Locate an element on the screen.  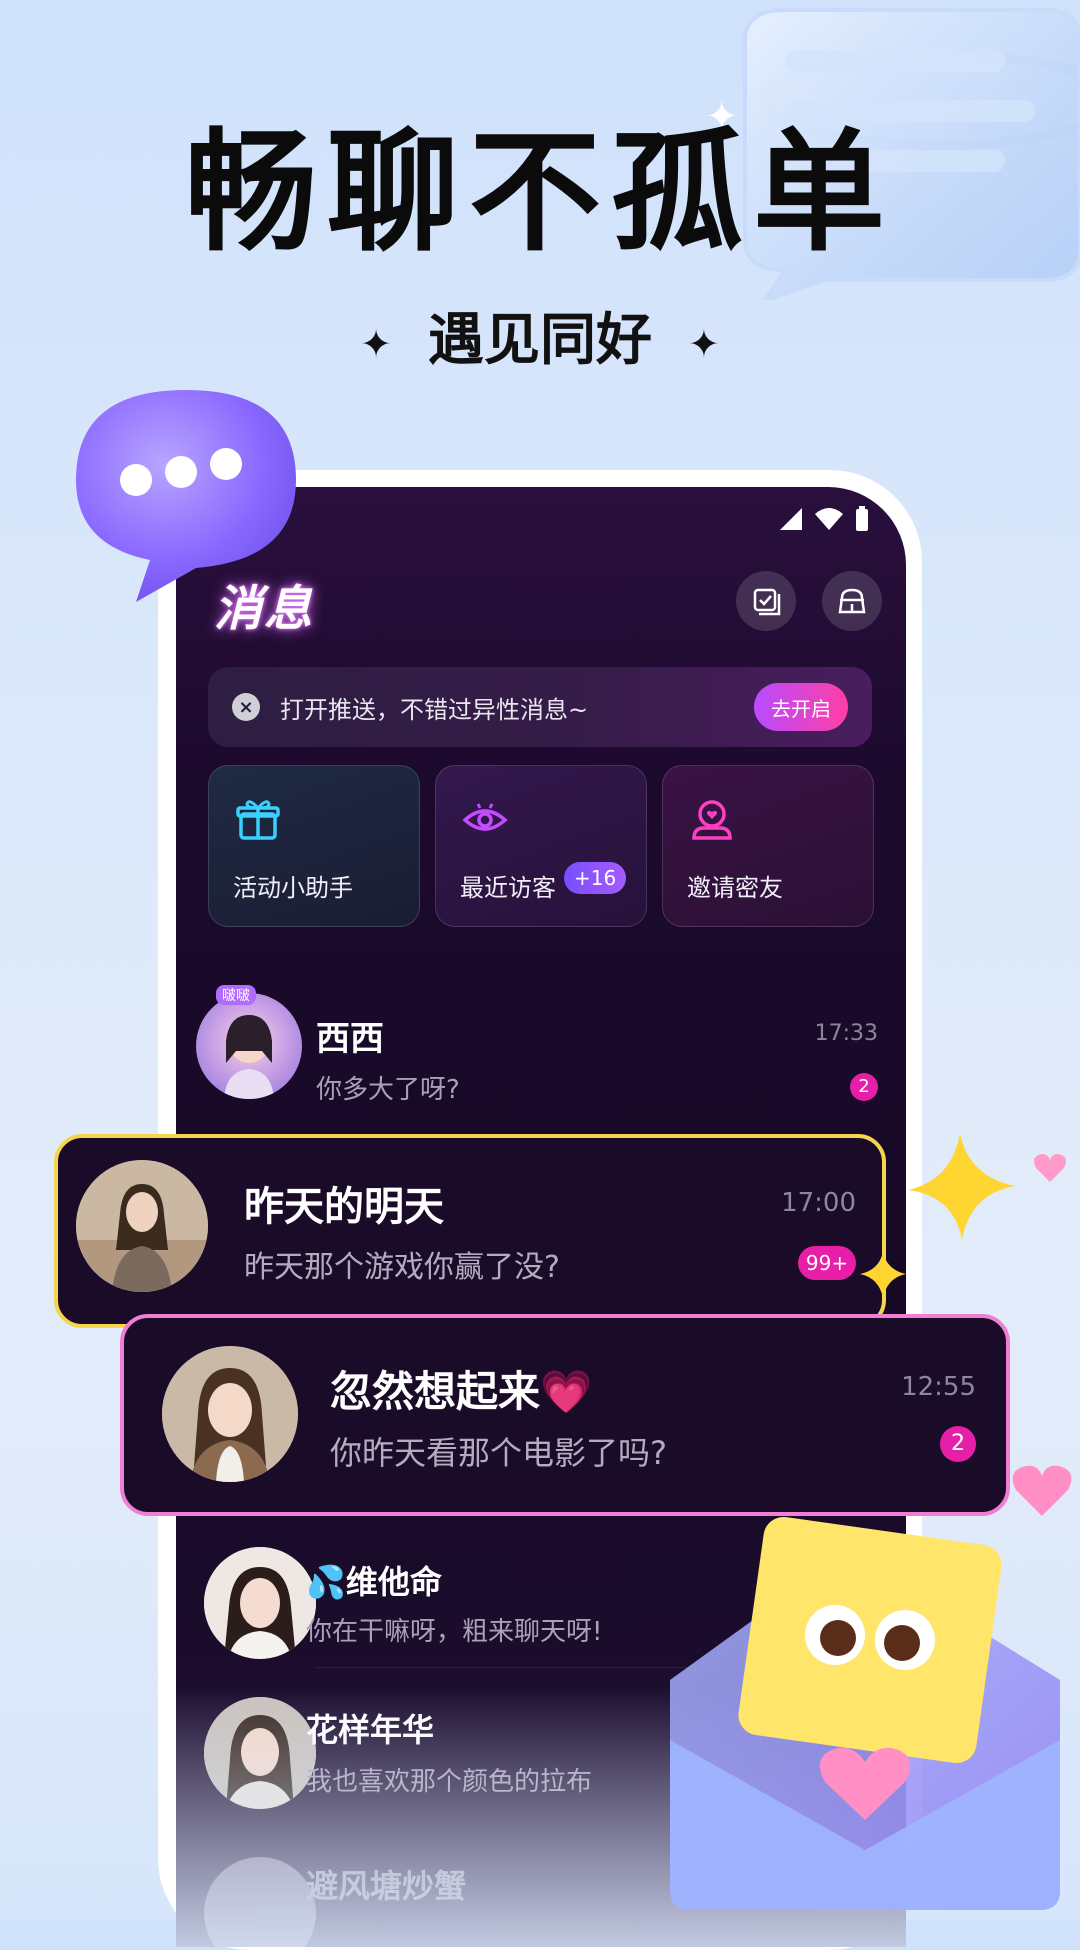
subheadline-row: ✦ 遇见同好 ✦ is located at coordinates (540, 342).